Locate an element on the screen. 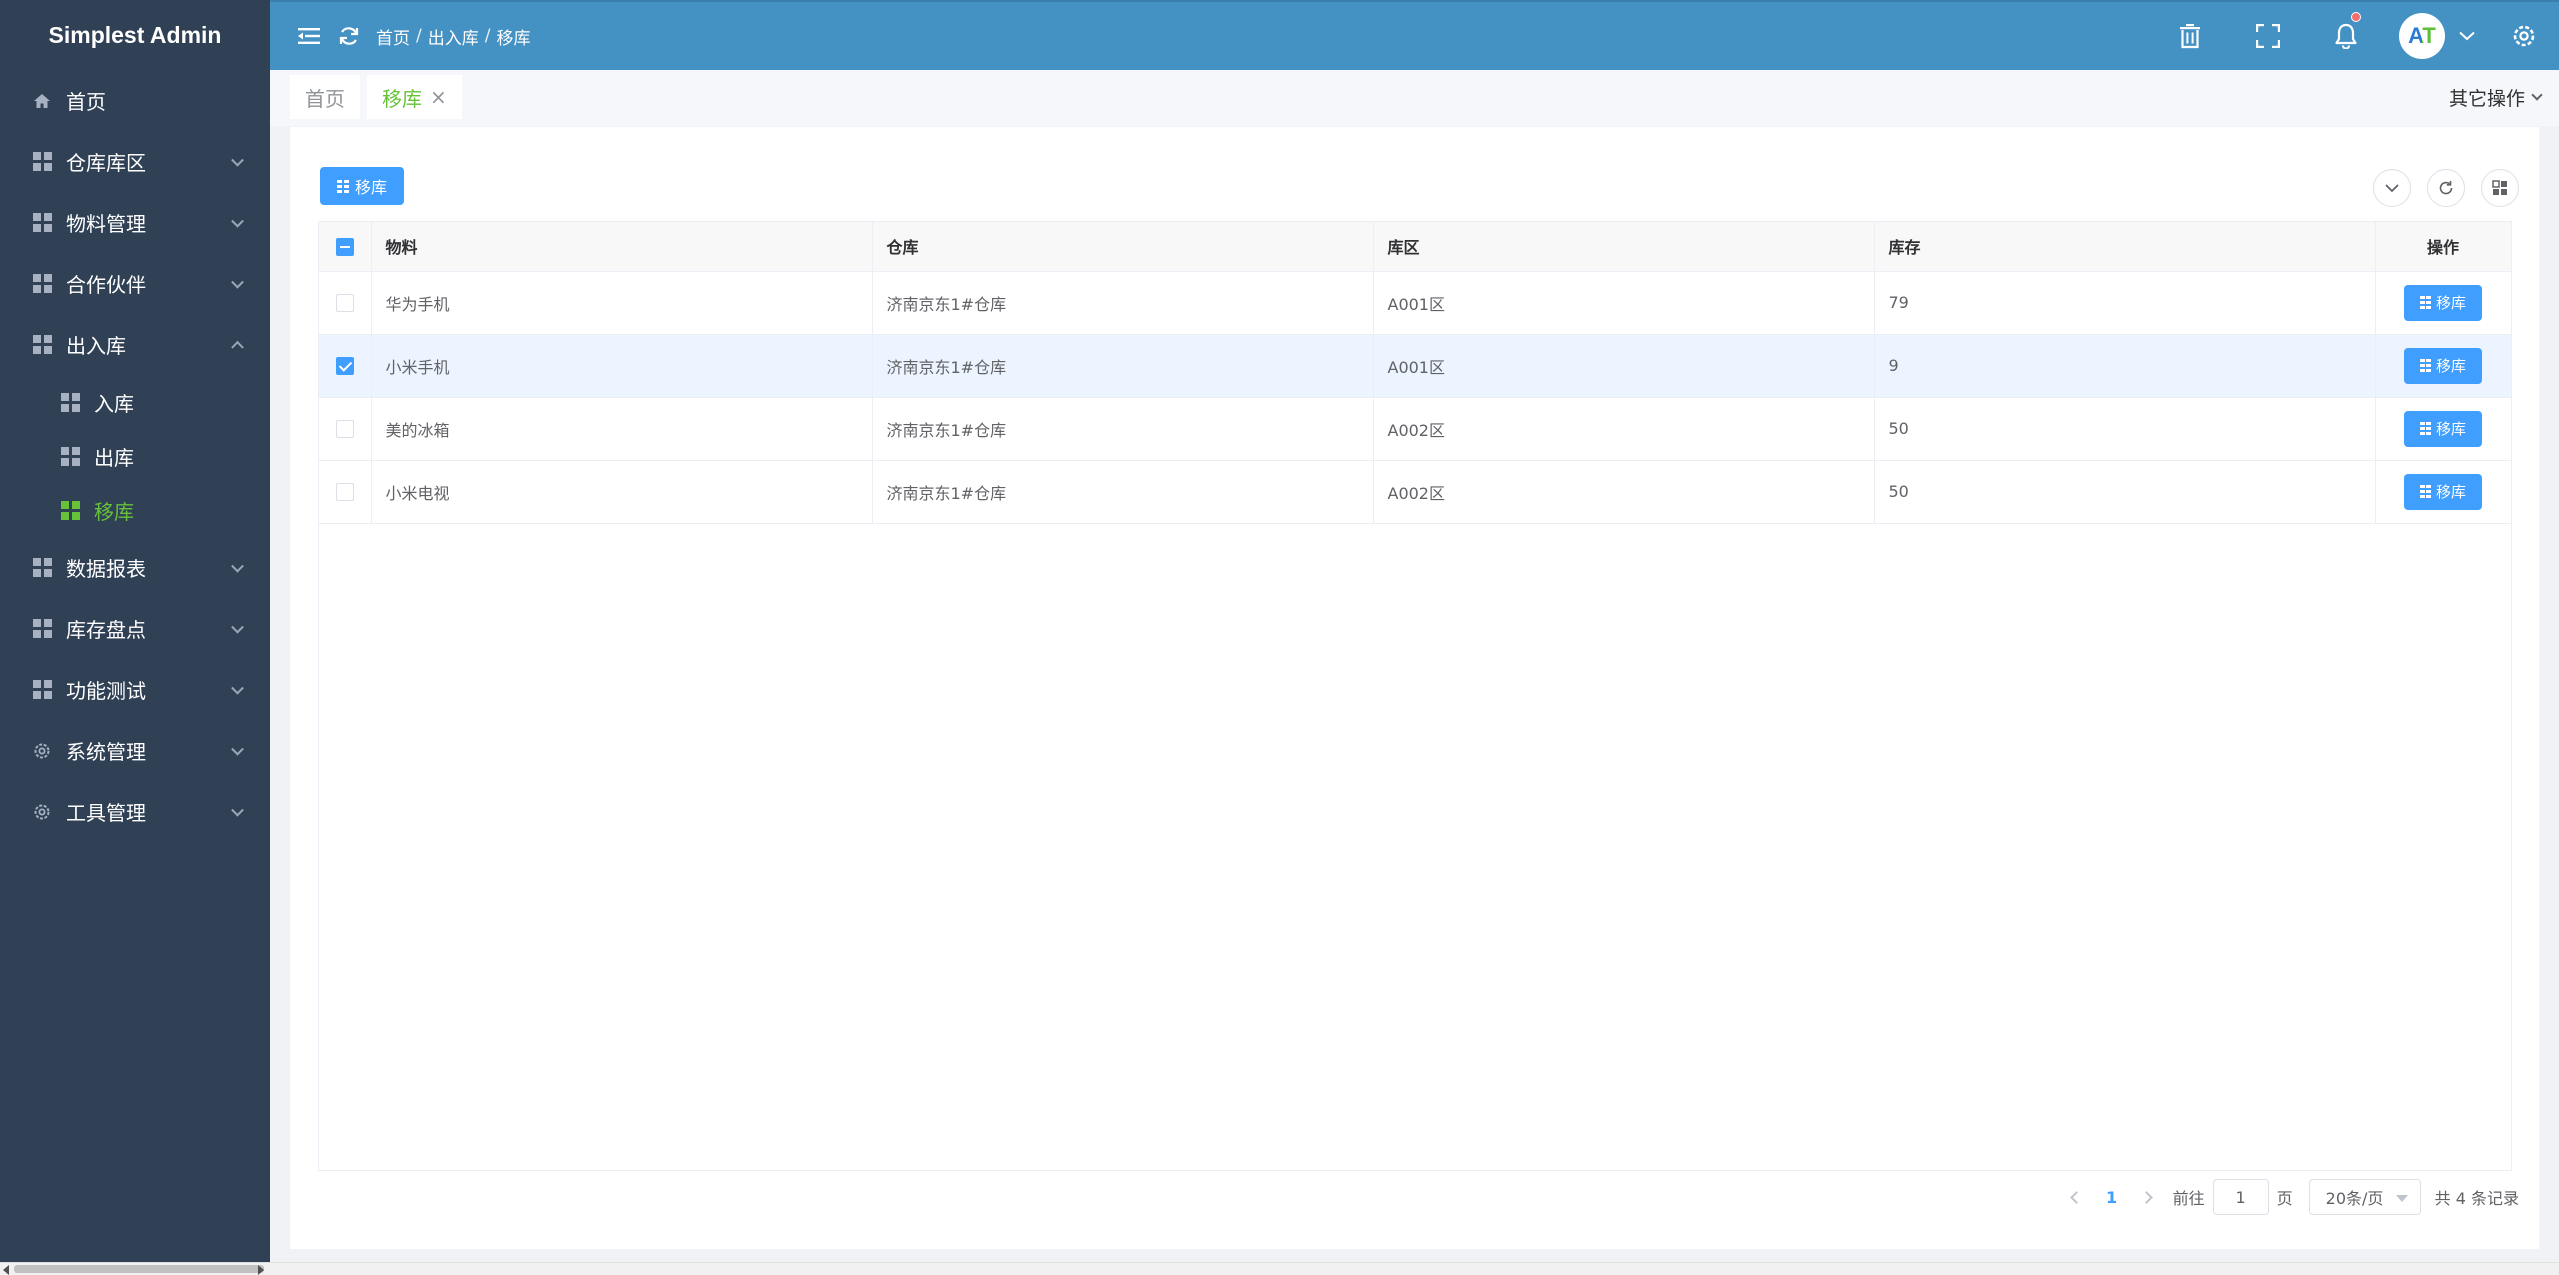 This screenshot has height=1275, width=2559. trash-button is located at coordinates (2190, 36).